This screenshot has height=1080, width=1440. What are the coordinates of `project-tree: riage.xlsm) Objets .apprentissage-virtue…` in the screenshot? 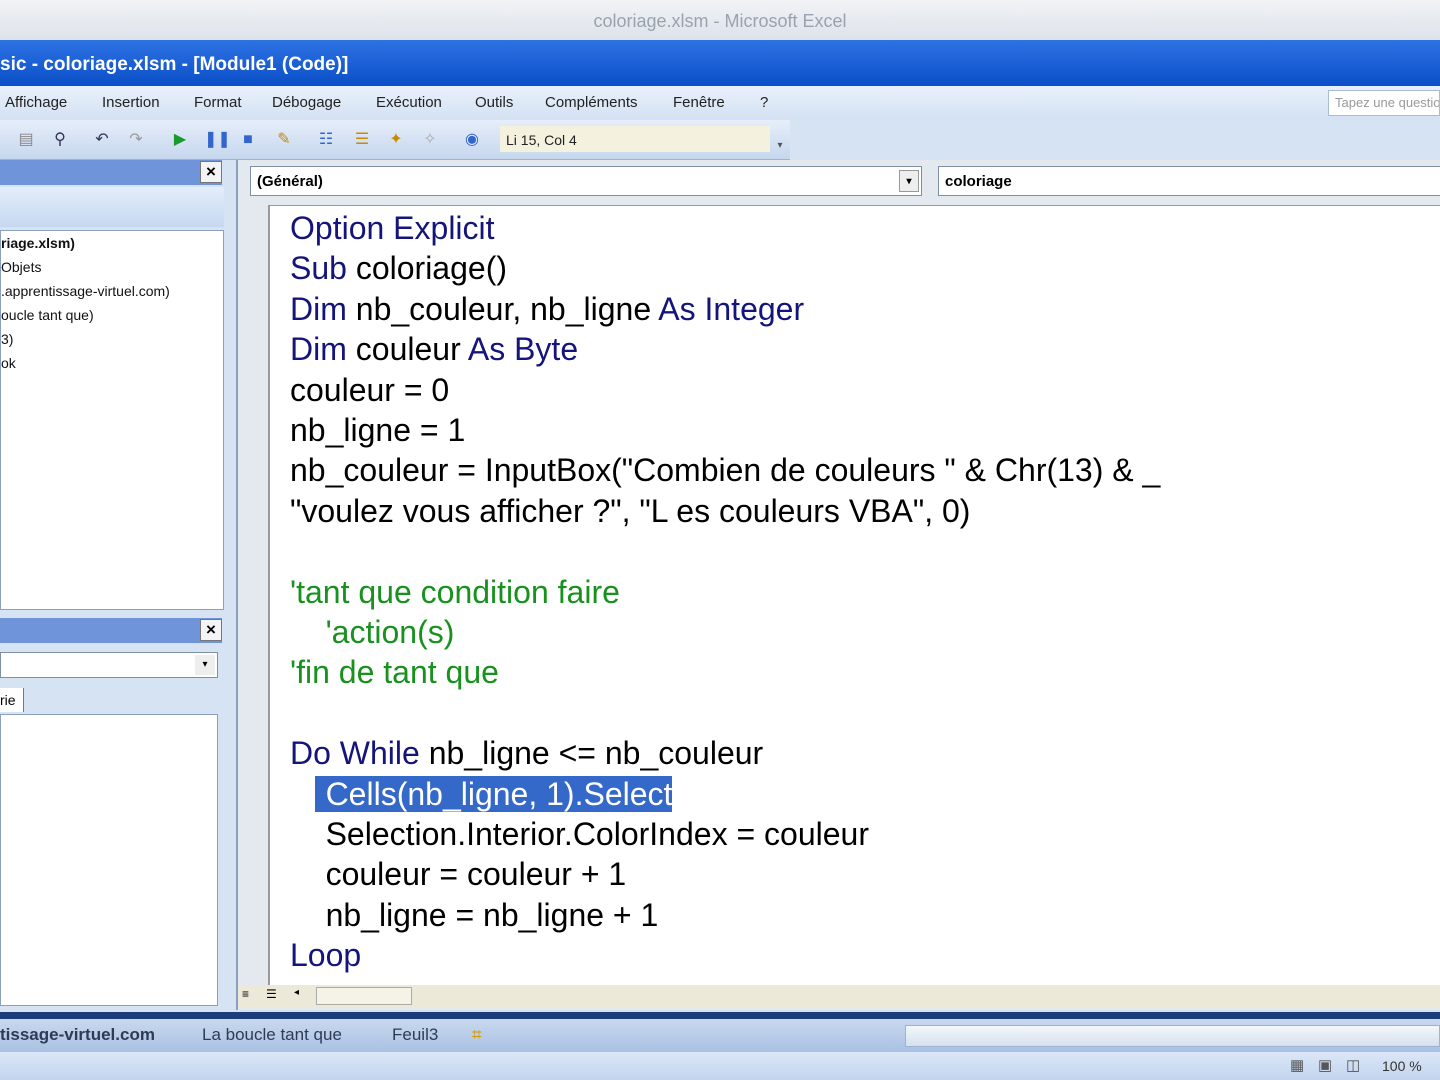 It's located at (112, 420).